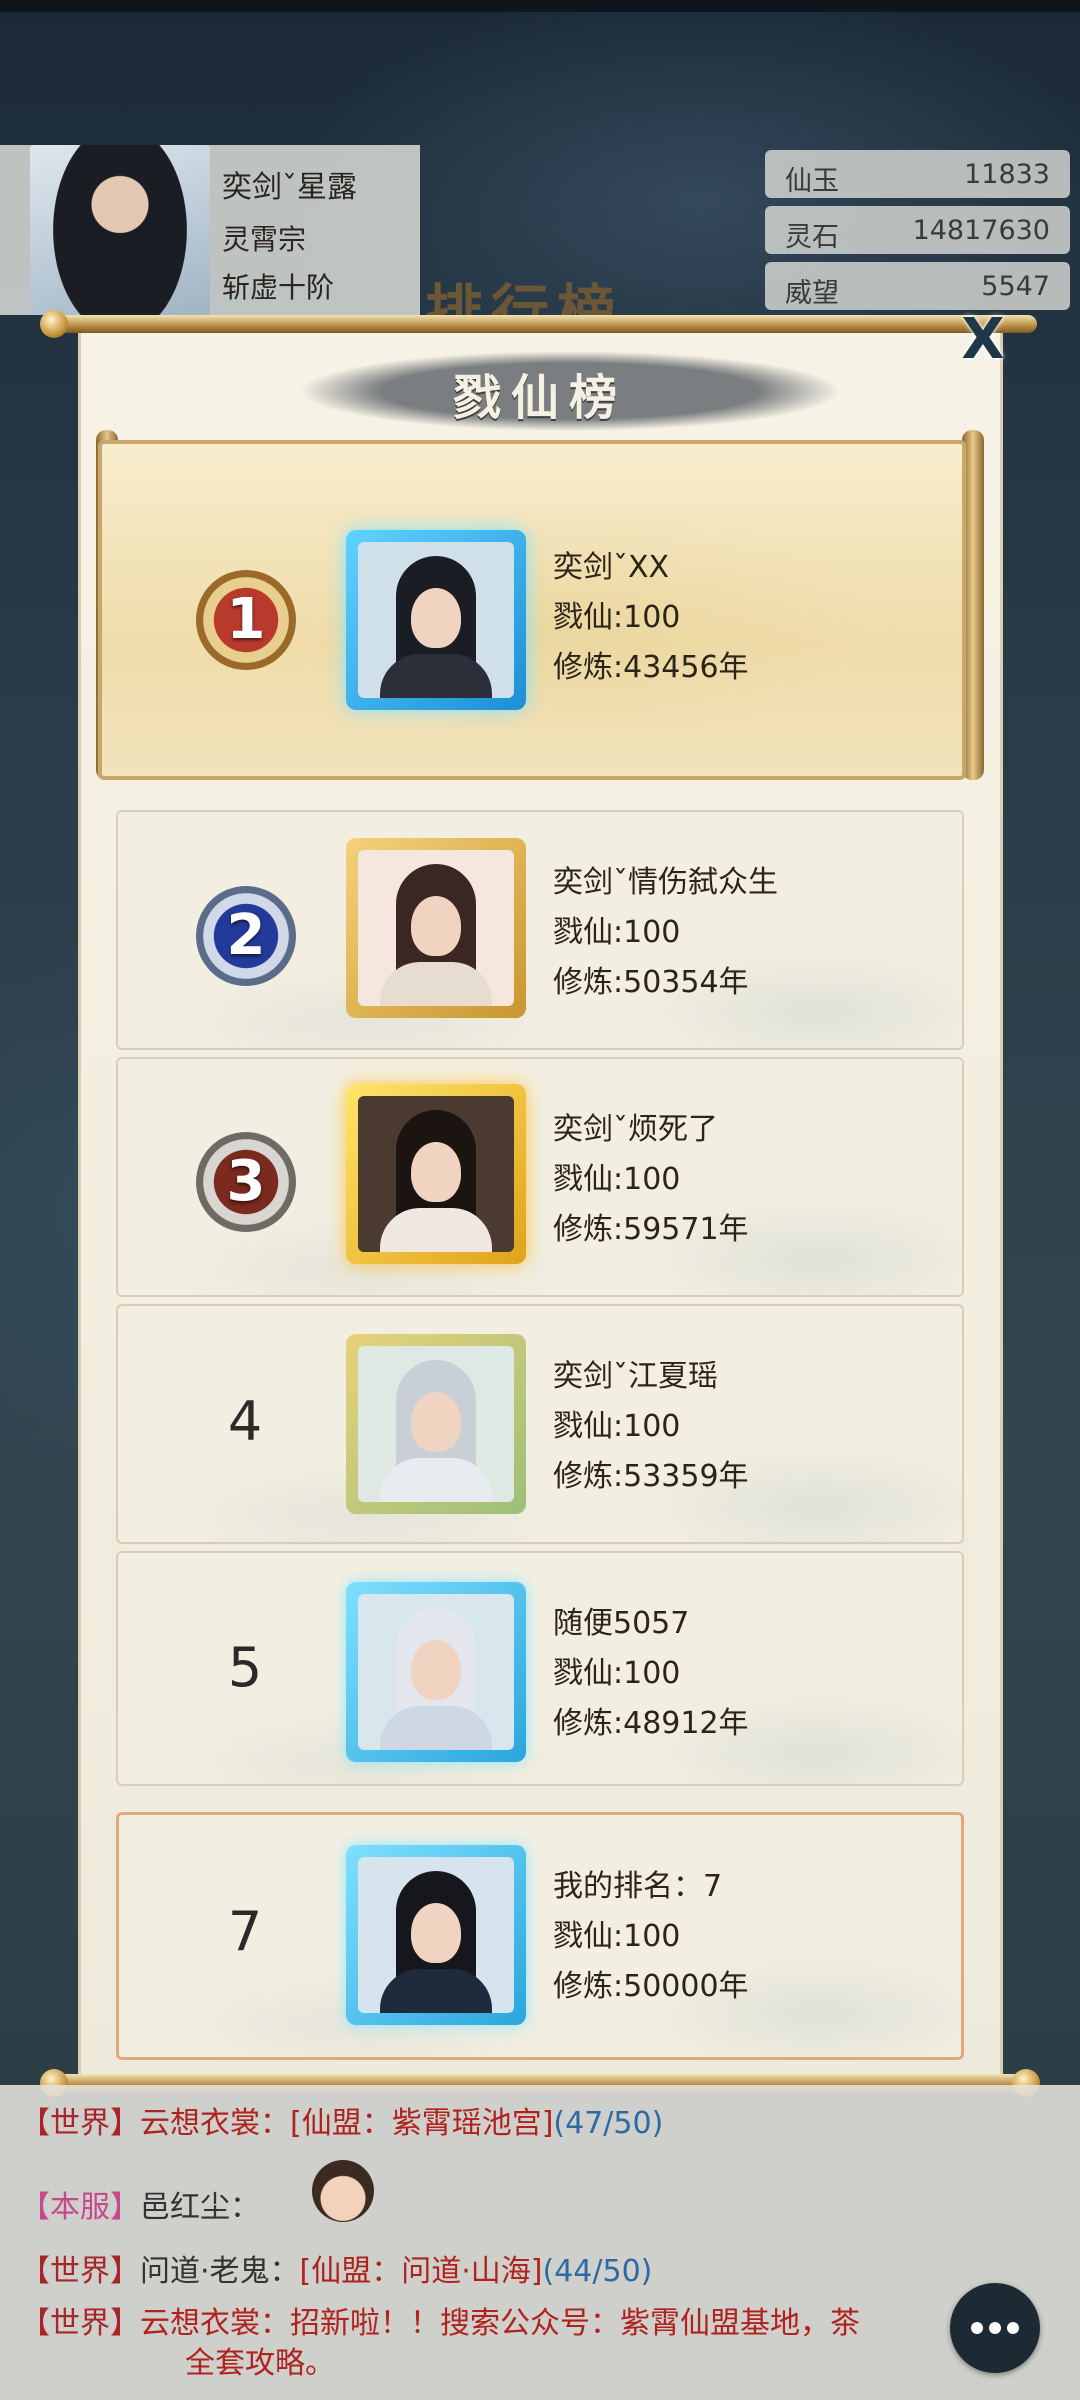 The image size is (1080, 2400). I want to click on emoji-sticker, so click(343, 2191).